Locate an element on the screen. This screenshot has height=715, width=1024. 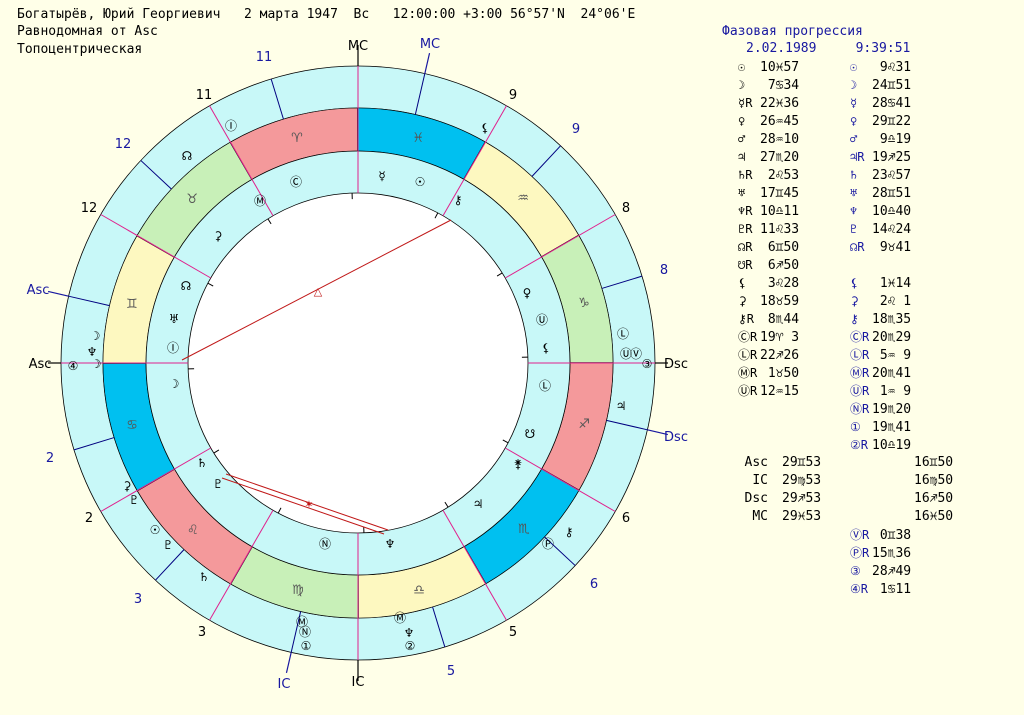
prog-house-number: 9 is located at coordinates (576, 129).